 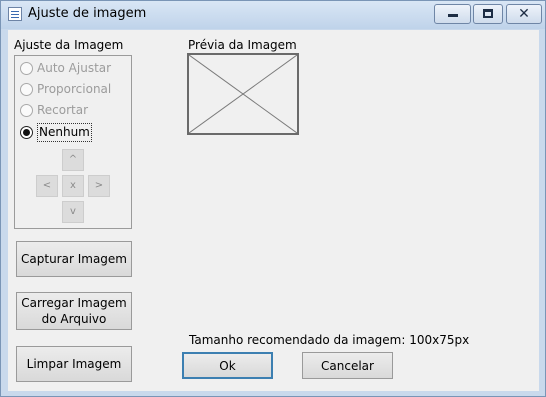 I want to click on load-image-label-line2: do Arquivo, so click(x=74, y=319).